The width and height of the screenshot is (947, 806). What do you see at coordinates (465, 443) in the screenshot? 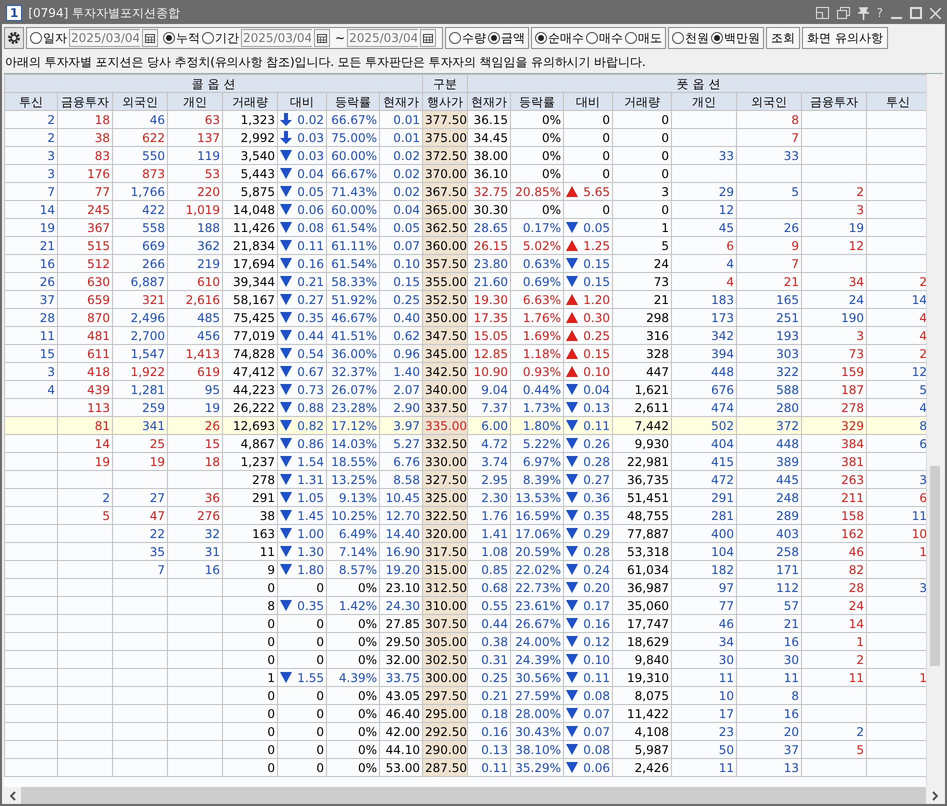
I see `table-row: 14 25 15 4,867 0.86 14.03% 5.27 332.50 4.72 5.22% 0.26 9,930 404 448 384 6` at bounding box center [465, 443].